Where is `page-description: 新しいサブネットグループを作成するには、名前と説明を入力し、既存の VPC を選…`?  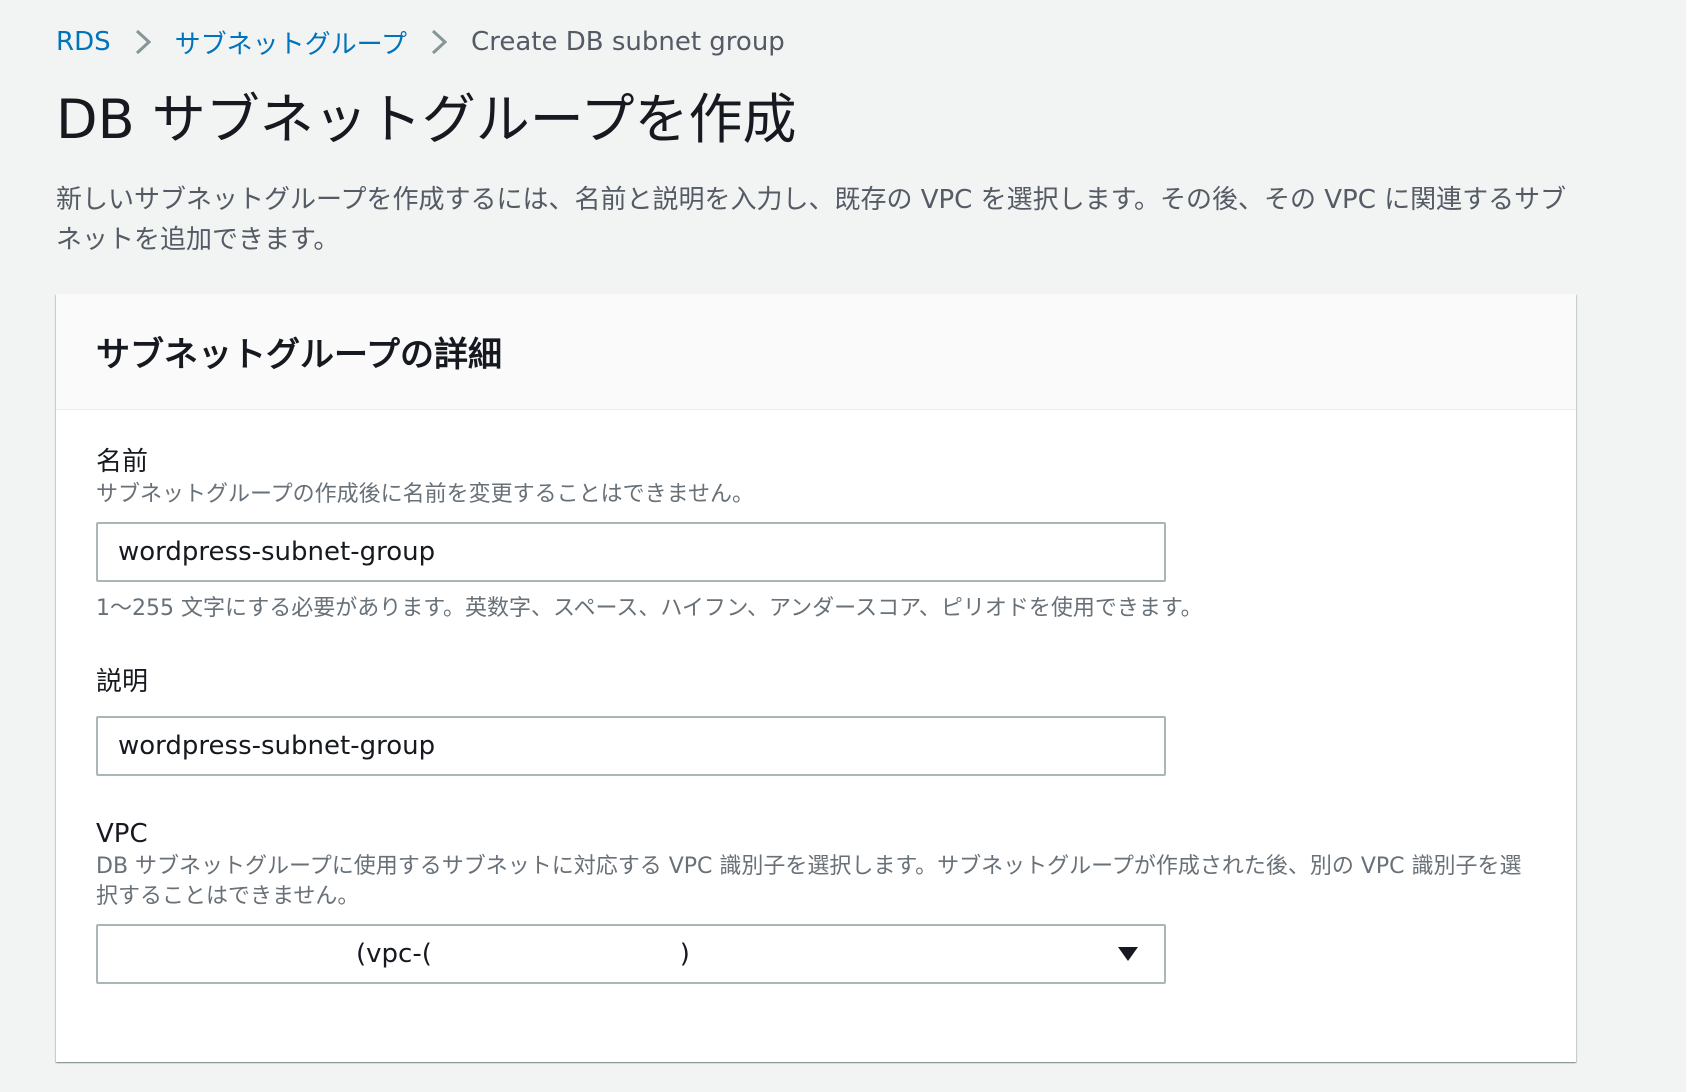 page-description: 新しいサブネットグループを作成するには、名前と説明を入力し、既存の VPC を選… is located at coordinates (811, 220).